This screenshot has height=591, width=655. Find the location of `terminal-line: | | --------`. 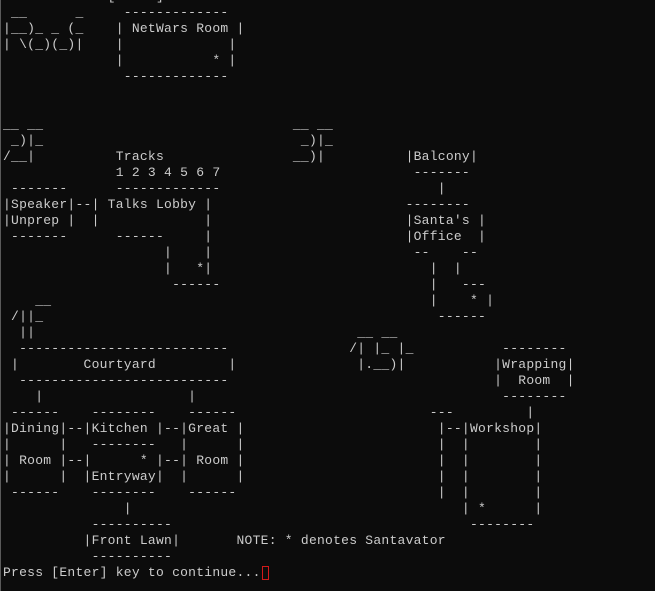

terminal-line: | | -------- is located at coordinates (285, 396).